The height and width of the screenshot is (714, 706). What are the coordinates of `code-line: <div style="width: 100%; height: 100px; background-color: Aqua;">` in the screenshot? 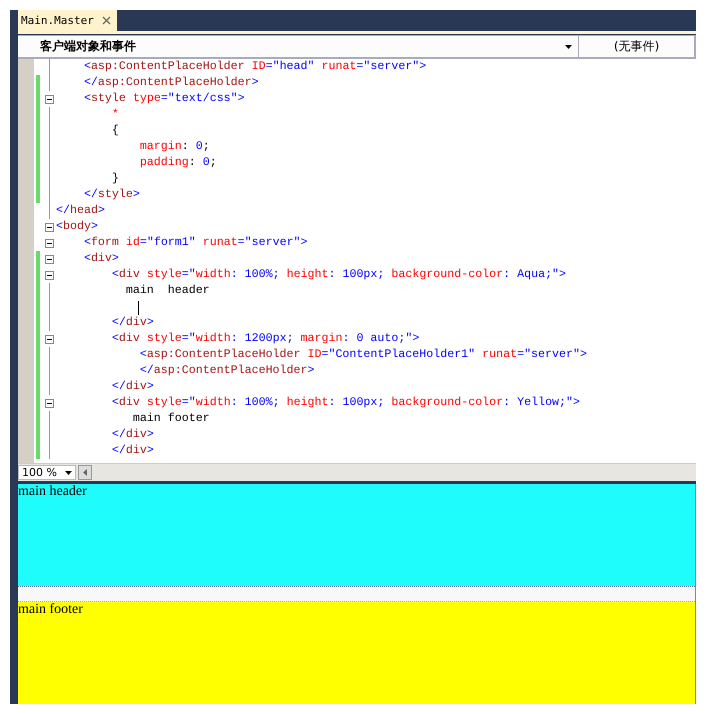 It's located at (338, 275).